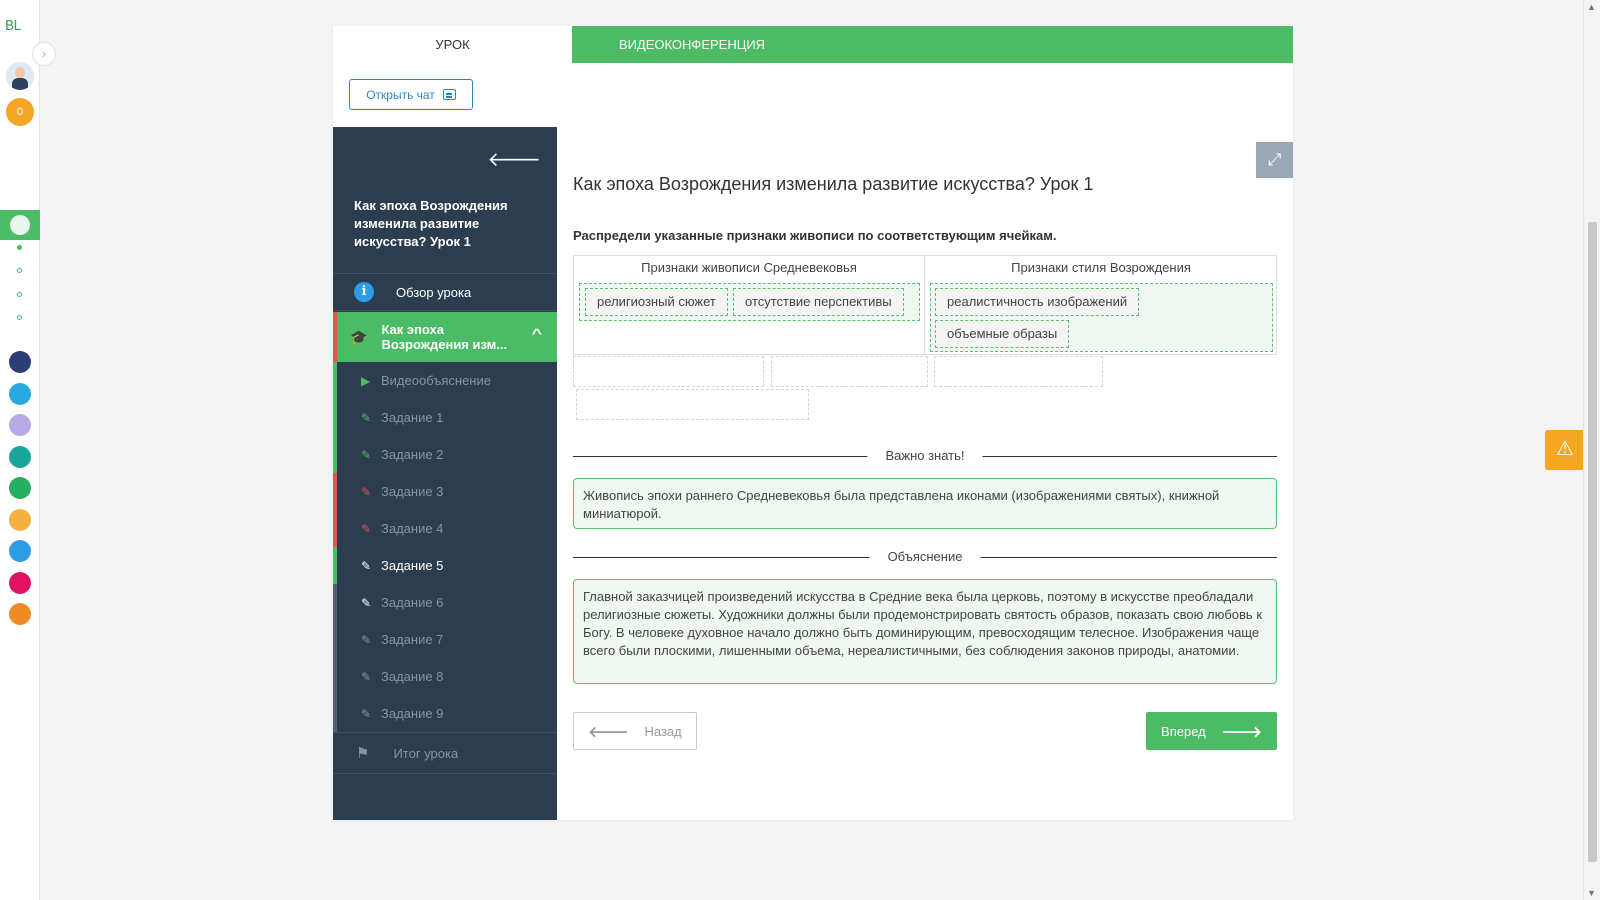 The image size is (1600, 900). What do you see at coordinates (412, 454) in the screenshot?
I see `sidebar-item-label: Задание 2` at bounding box center [412, 454].